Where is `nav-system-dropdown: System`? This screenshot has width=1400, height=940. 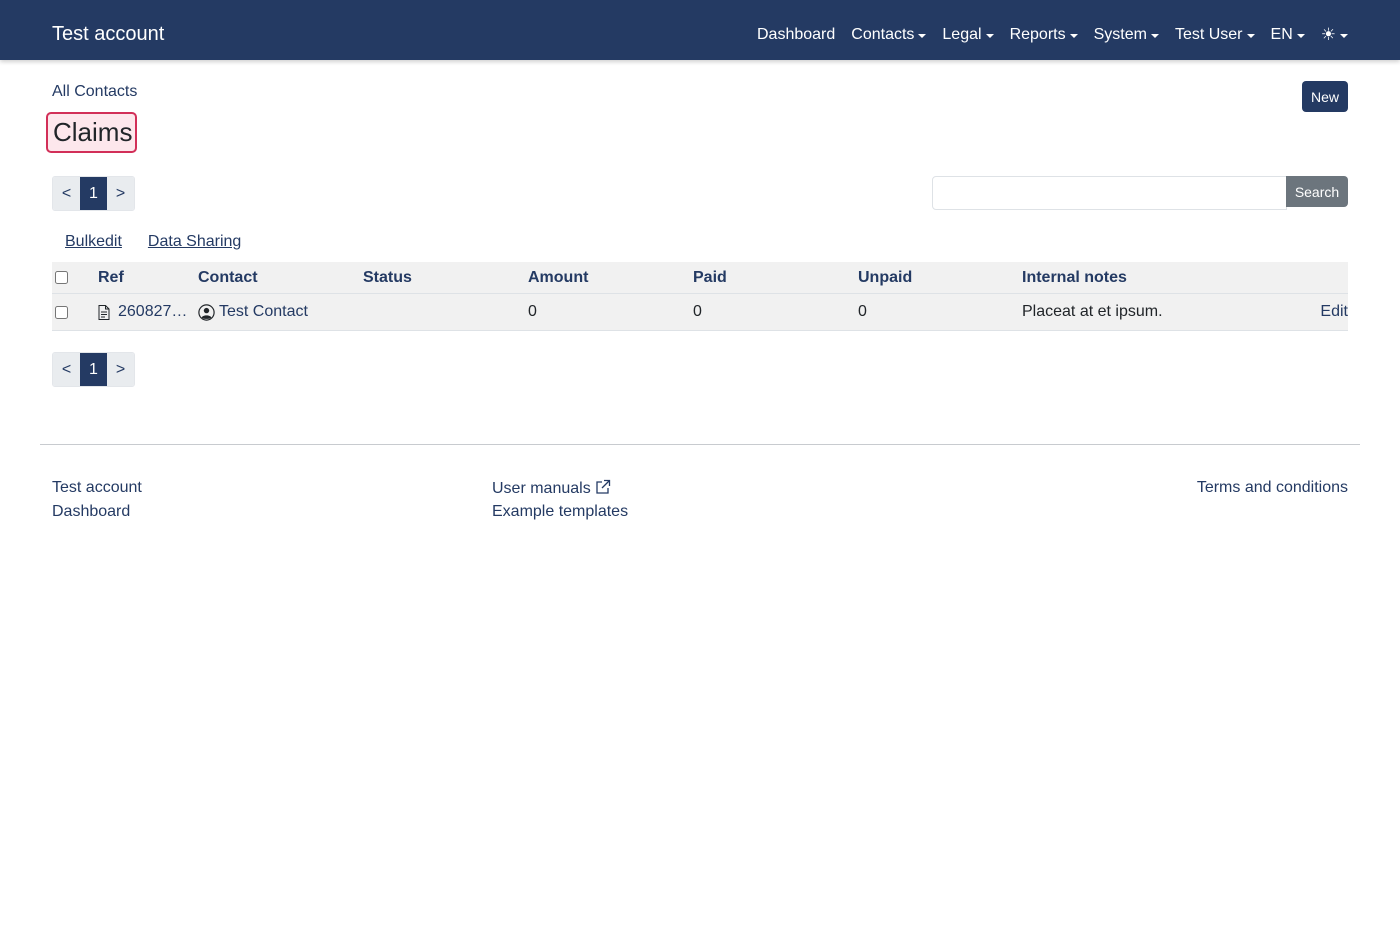
nav-system-dropdown: System is located at coordinates (1126, 35).